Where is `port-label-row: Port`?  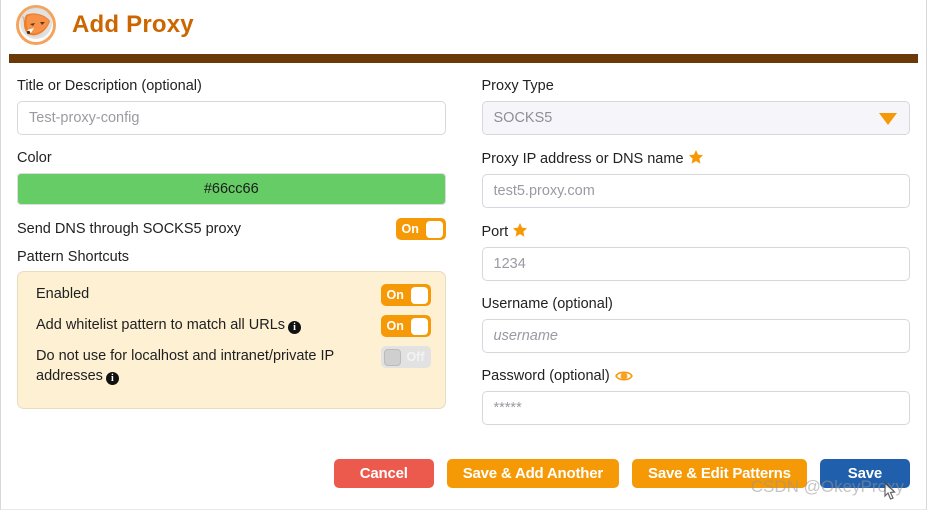 port-label-row: Port is located at coordinates (696, 231).